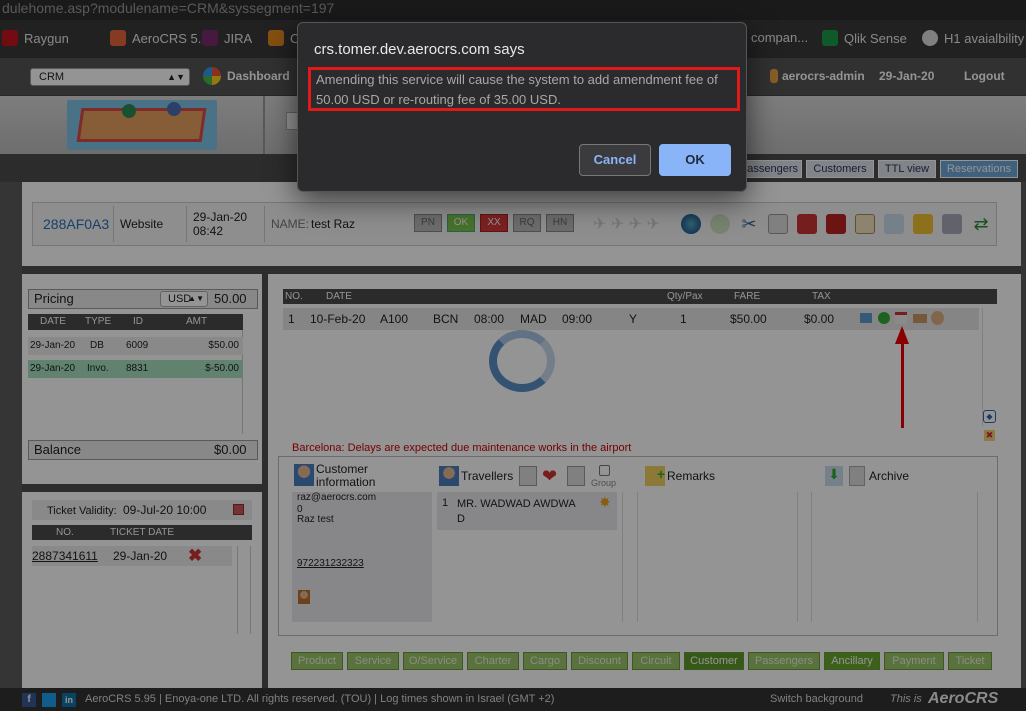 The image size is (1026, 711). Describe the element at coordinates (615, 160) in the screenshot. I see `cancel-button: Cancel` at that location.